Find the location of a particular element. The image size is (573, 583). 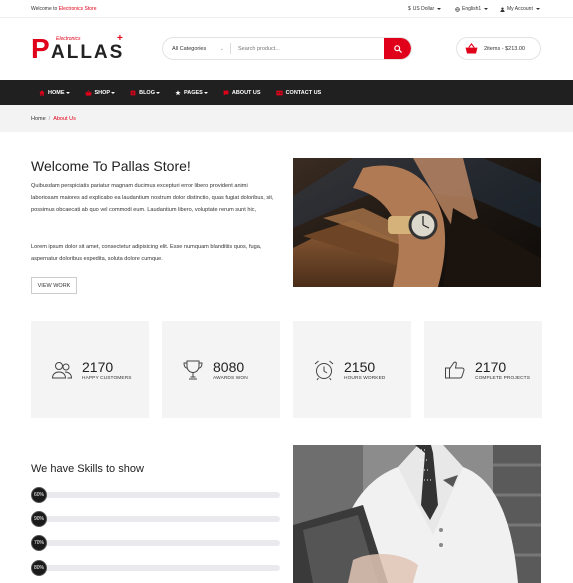

star-icon is located at coordinates (178, 92).